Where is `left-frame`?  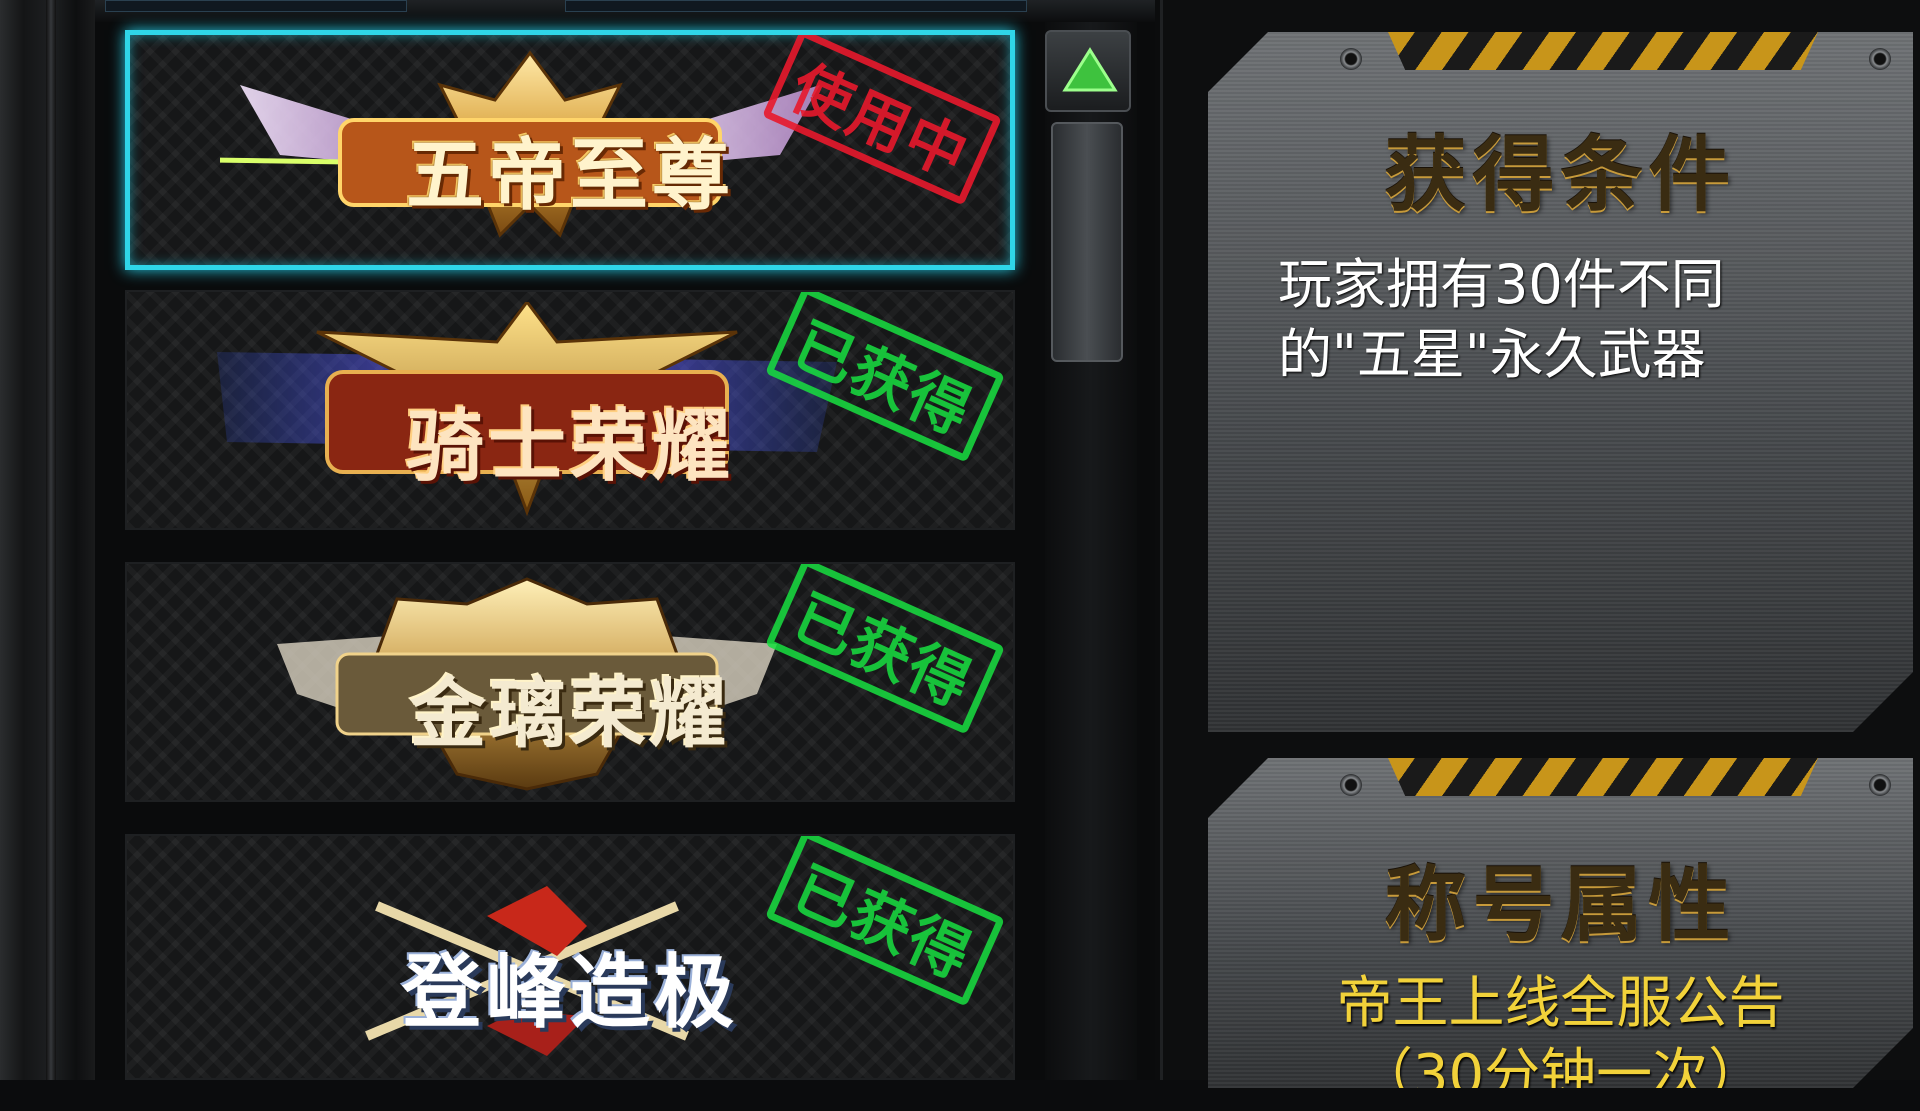 left-frame is located at coordinates (48, 540).